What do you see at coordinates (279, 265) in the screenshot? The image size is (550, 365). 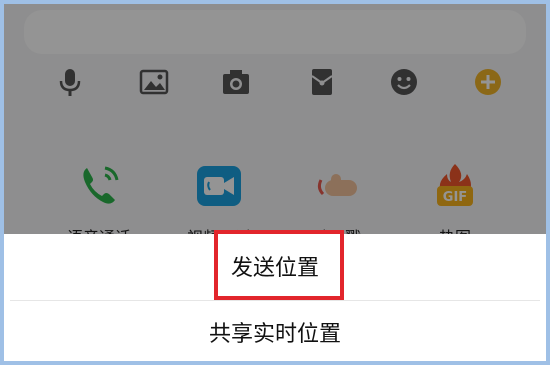 I see `highlight-box` at bounding box center [279, 265].